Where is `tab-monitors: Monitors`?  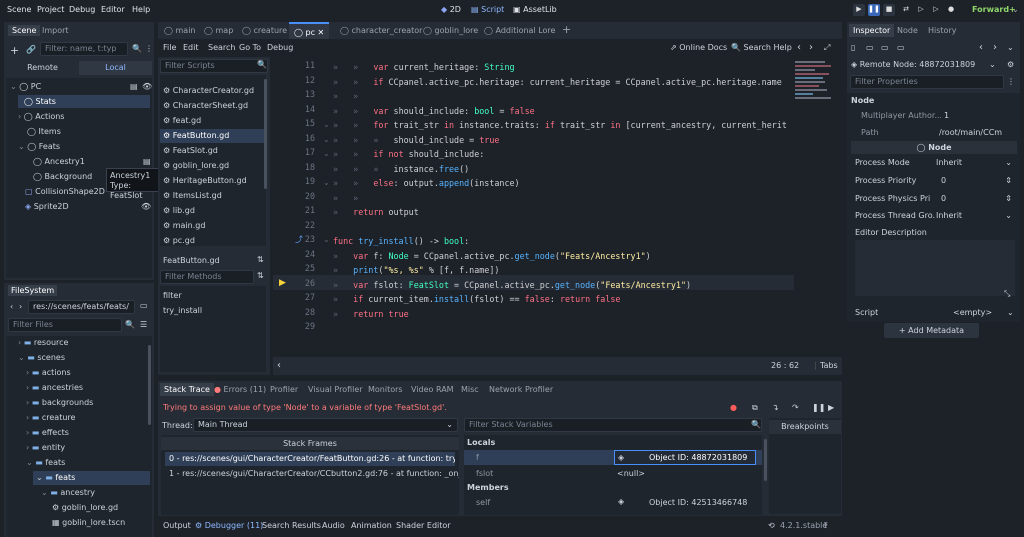 tab-monitors: Monitors is located at coordinates (385, 389).